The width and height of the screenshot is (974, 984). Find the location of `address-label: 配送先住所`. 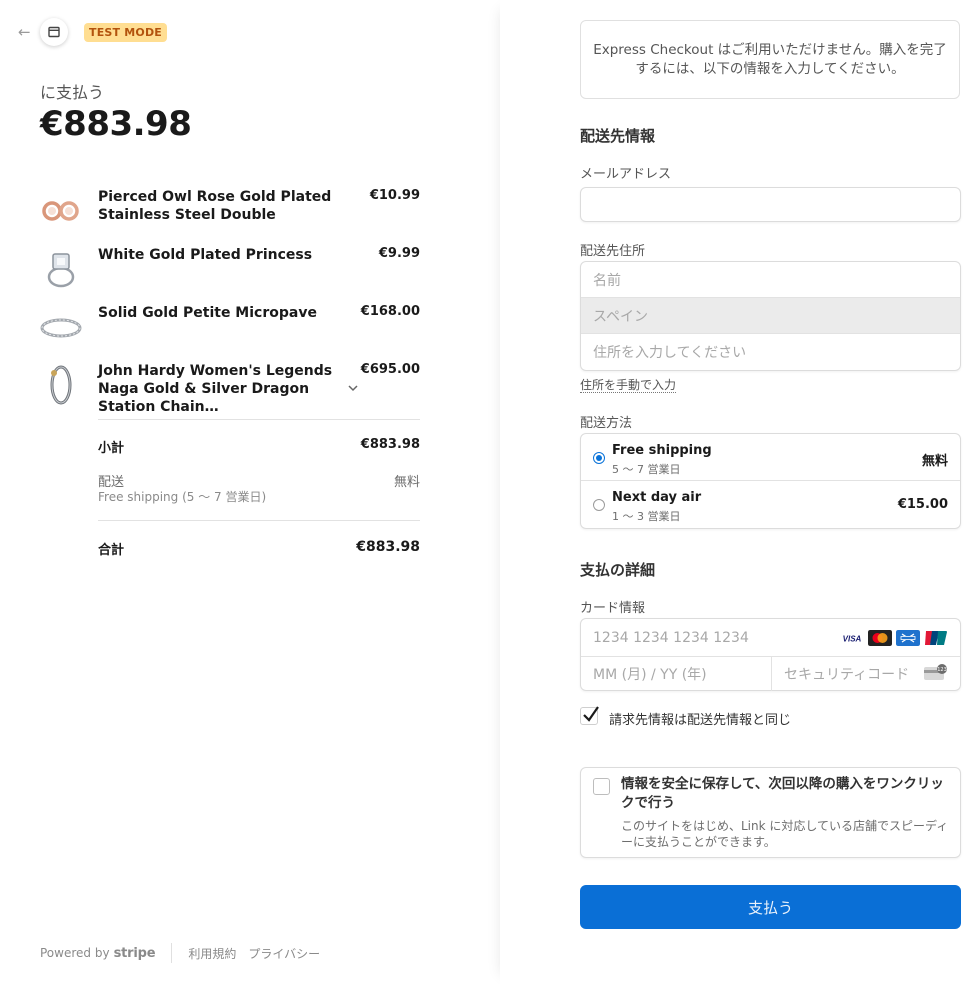

address-label: 配送先住所 is located at coordinates (613, 251).